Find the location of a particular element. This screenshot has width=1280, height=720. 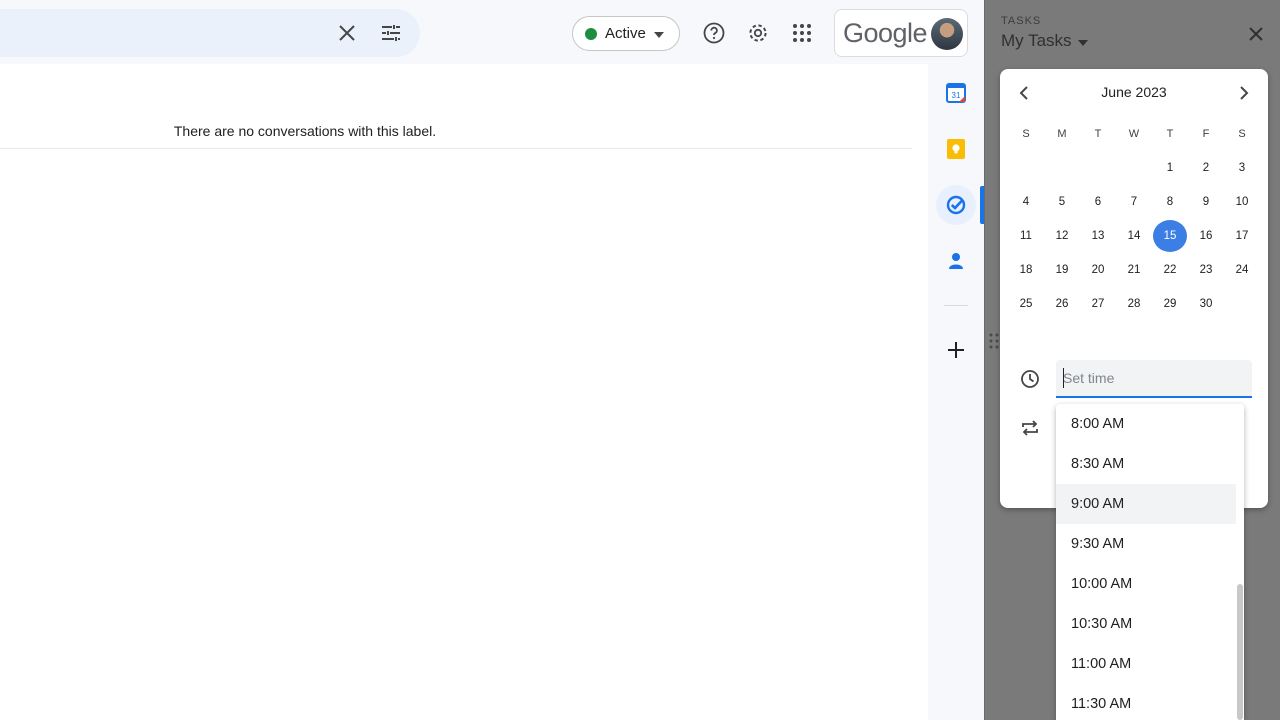

rail-divider is located at coordinates (956, 305).